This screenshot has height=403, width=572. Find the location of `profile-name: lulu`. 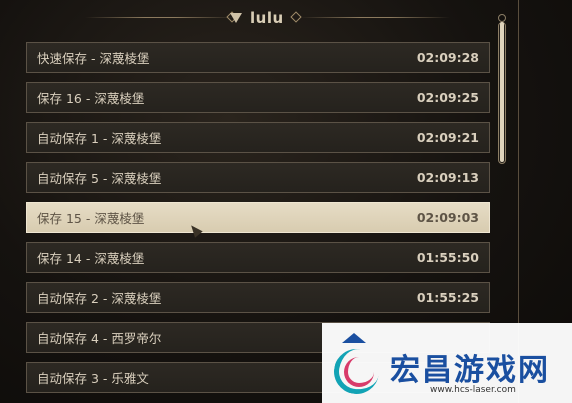

profile-name: lulu is located at coordinates (267, 18).